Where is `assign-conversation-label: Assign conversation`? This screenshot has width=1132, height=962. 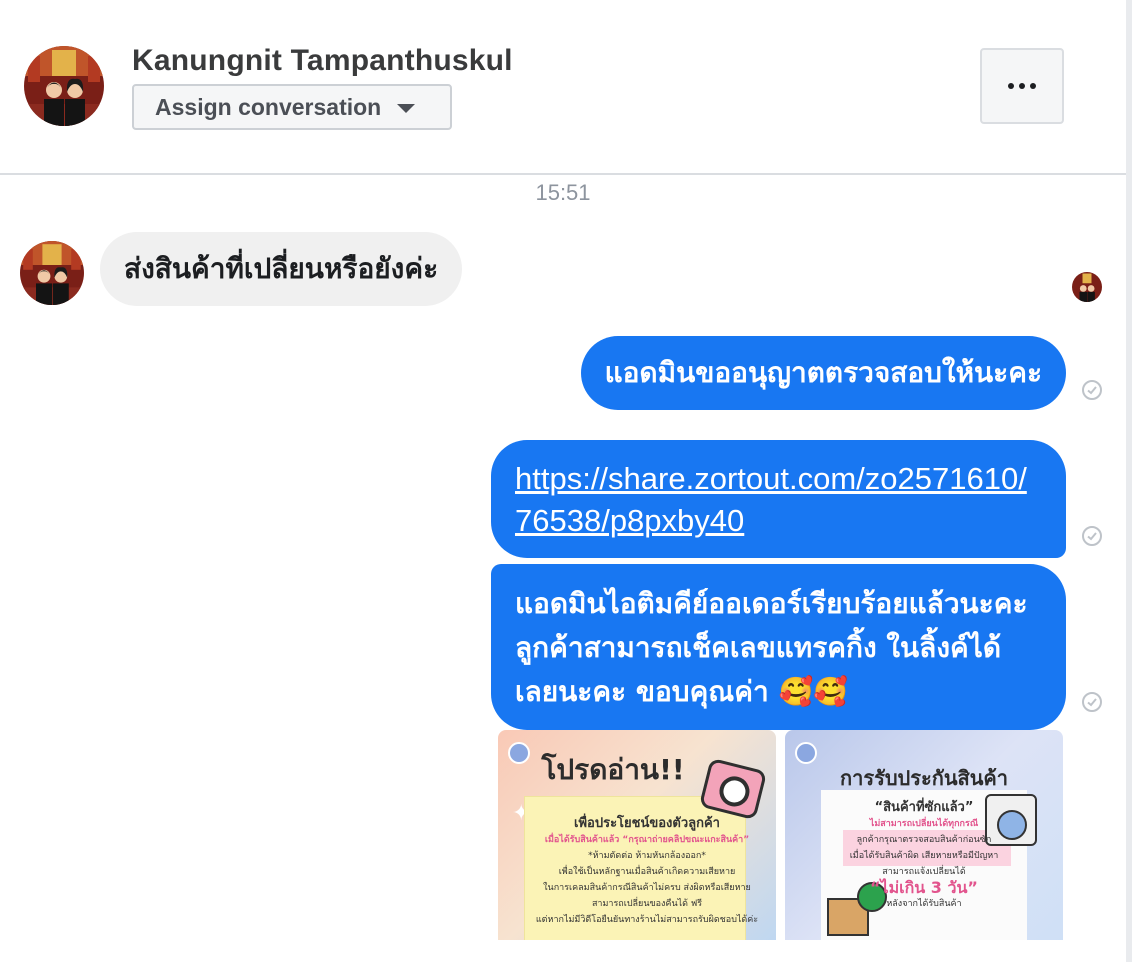
assign-conversation-label: Assign conversation is located at coordinates (268, 106).